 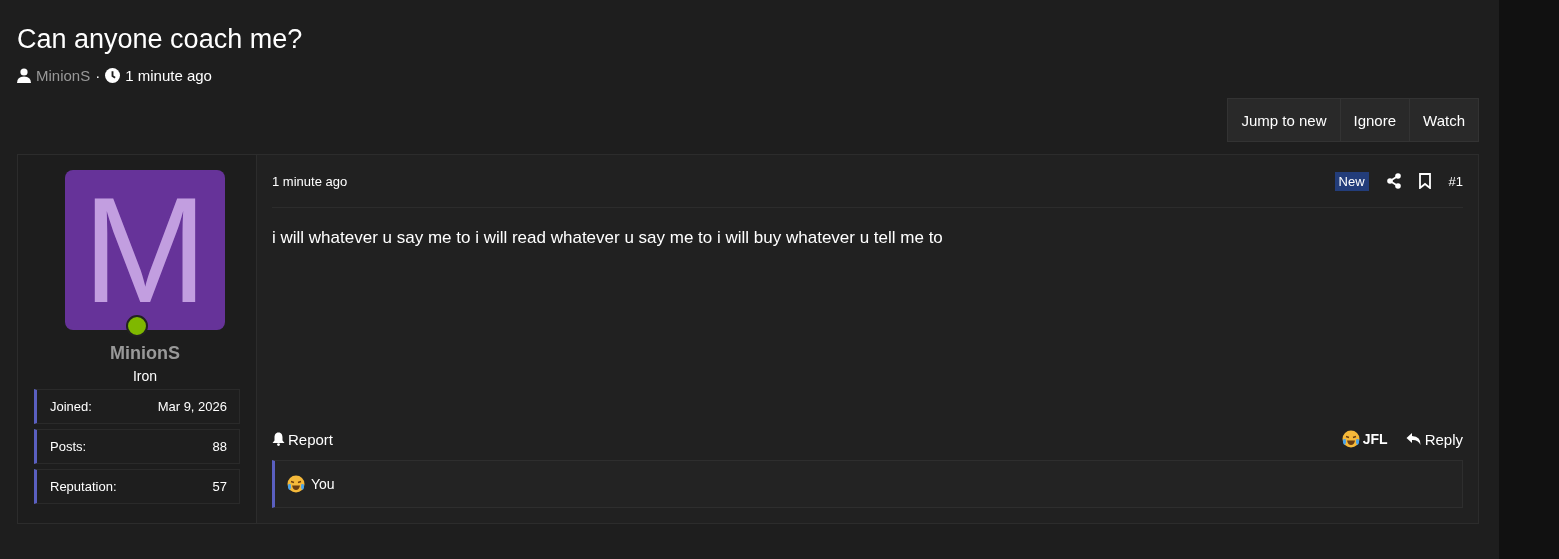 What do you see at coordinates (83, 486) in the screenshot?
I see `stat-label: Reputation:` at bounding box center [83, 486].